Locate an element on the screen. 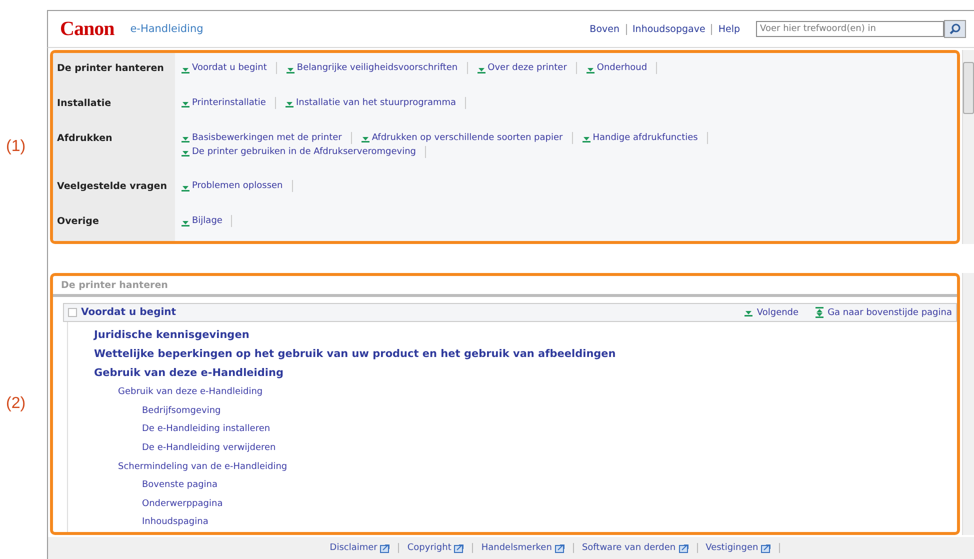 The height and width of the screenshot is (559, 974). header-link: Inhoudsopgave is located at coordinates (669, 29).